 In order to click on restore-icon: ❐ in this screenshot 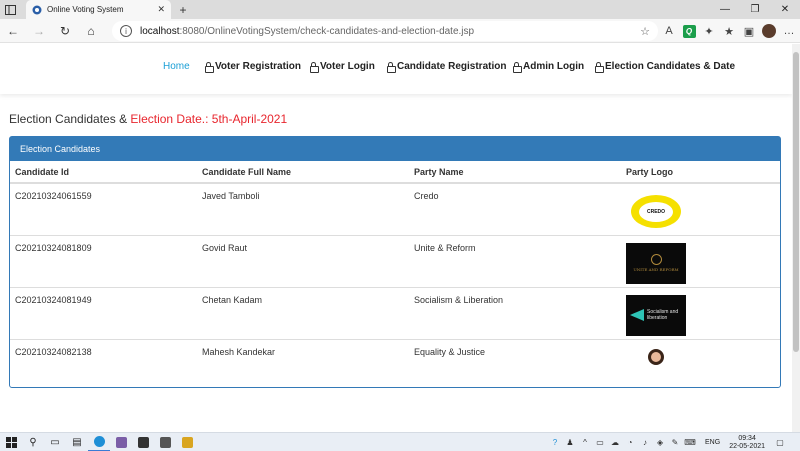, I will do `click(755, 9)`.